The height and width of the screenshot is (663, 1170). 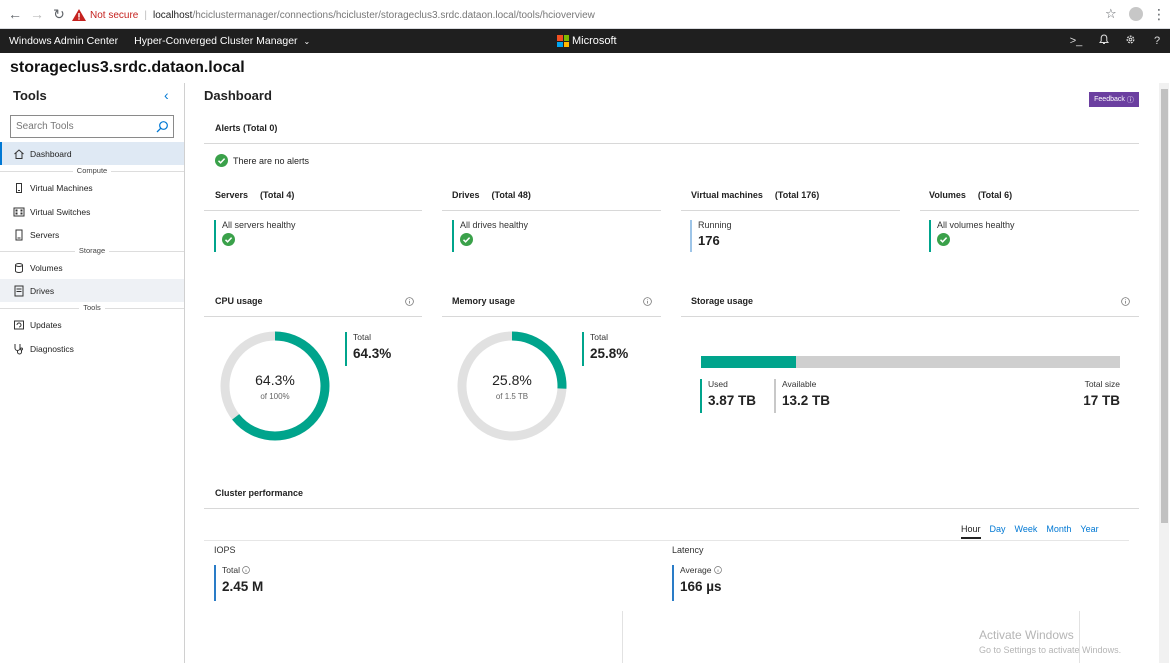 I want to click on servers-header: Servers (Total 4), so click(x=254, y=195).